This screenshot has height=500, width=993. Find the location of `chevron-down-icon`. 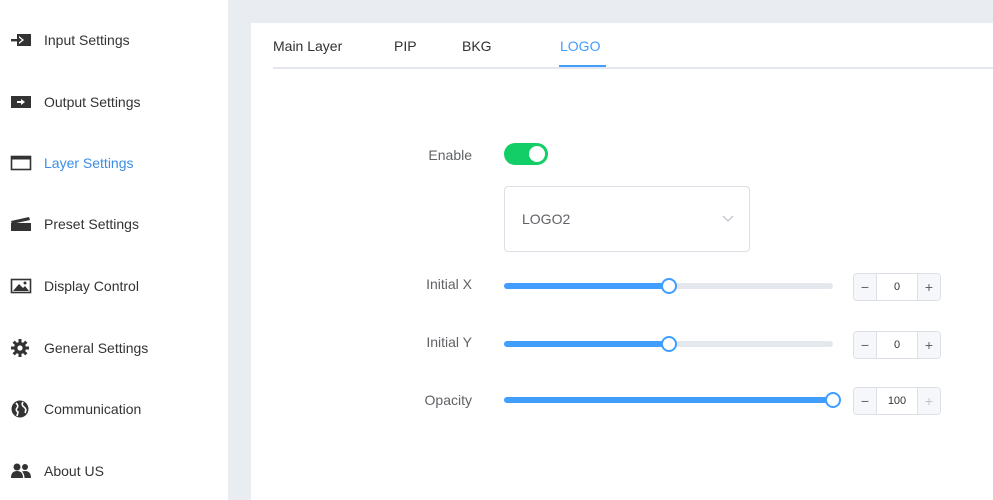

chevron-down-icon is located at coordinates (728, 218).